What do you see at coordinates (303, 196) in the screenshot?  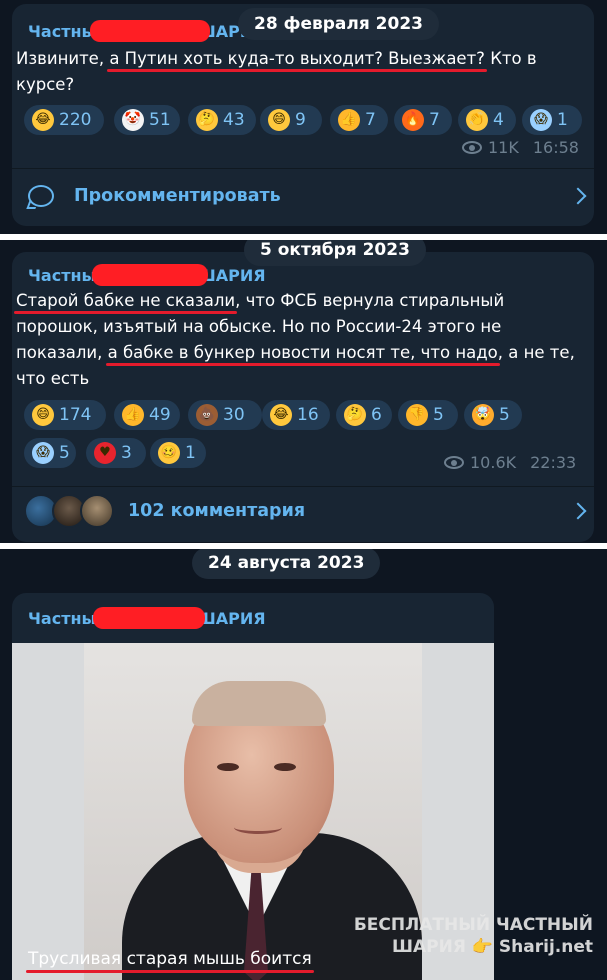 I see `comment-button: Прокомментировать` at bounding box center [303, 196].